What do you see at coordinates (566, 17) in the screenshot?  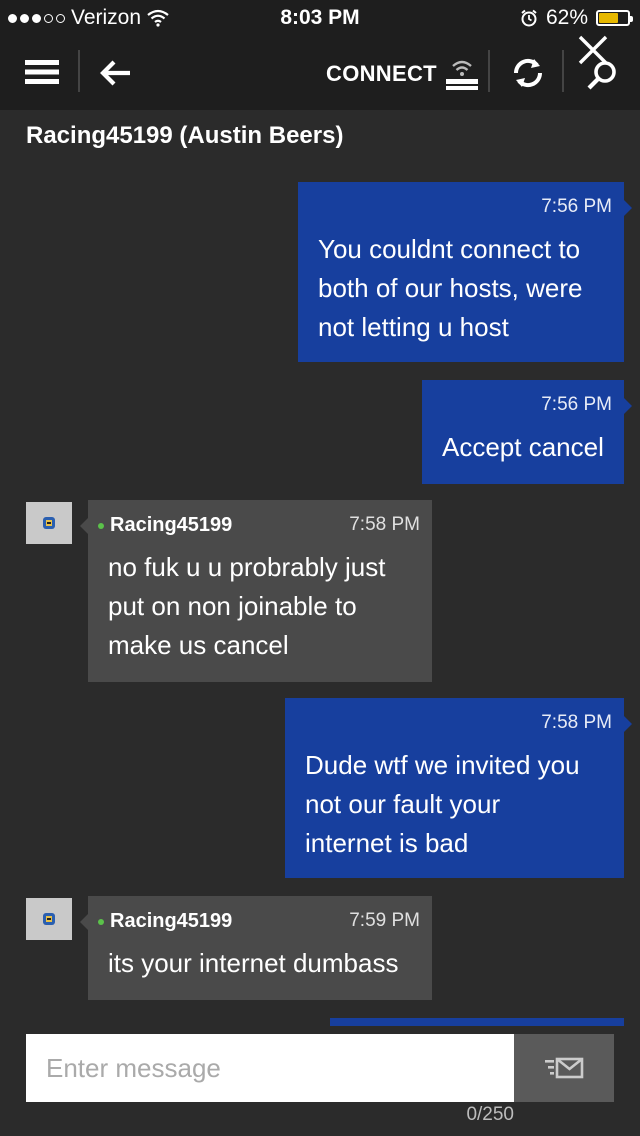 I see `battery-percent: 62%` at bounding box center [566, 17].